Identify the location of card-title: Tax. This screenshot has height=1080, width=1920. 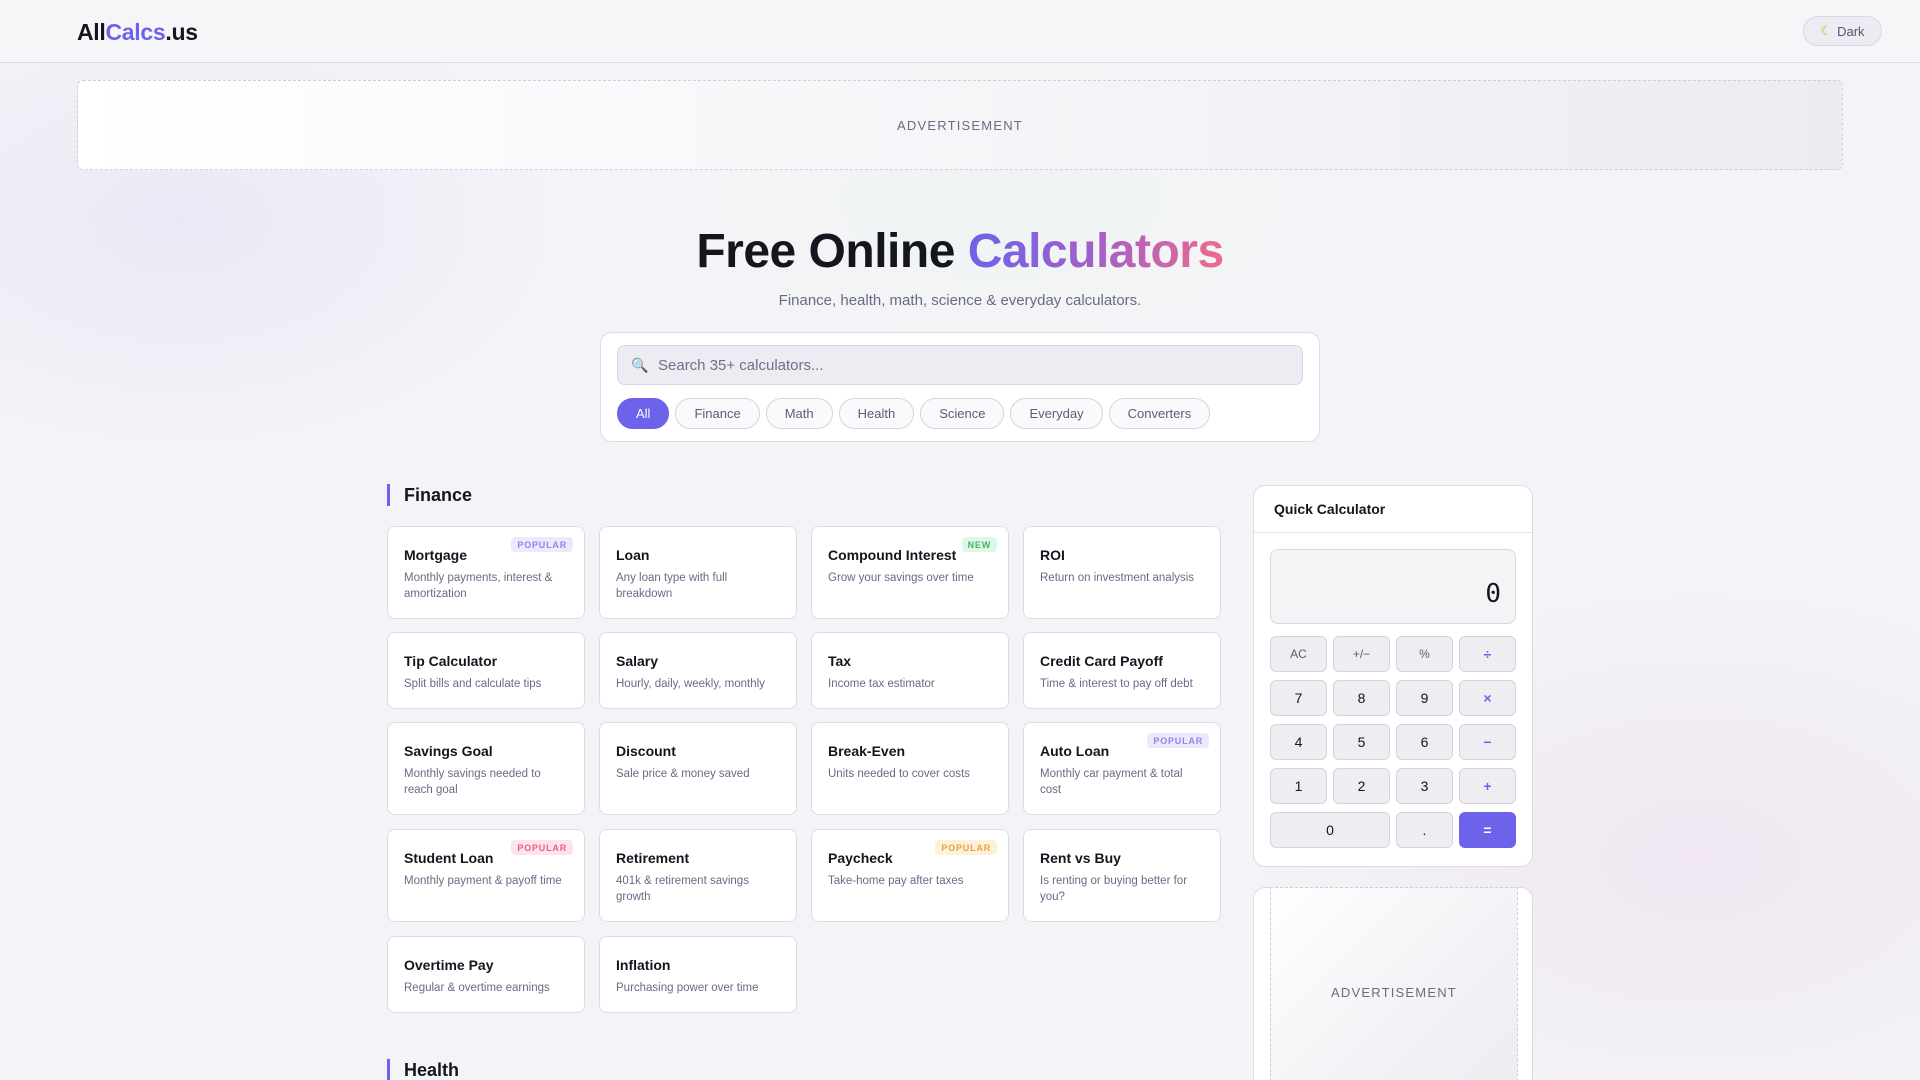
(840, 661).